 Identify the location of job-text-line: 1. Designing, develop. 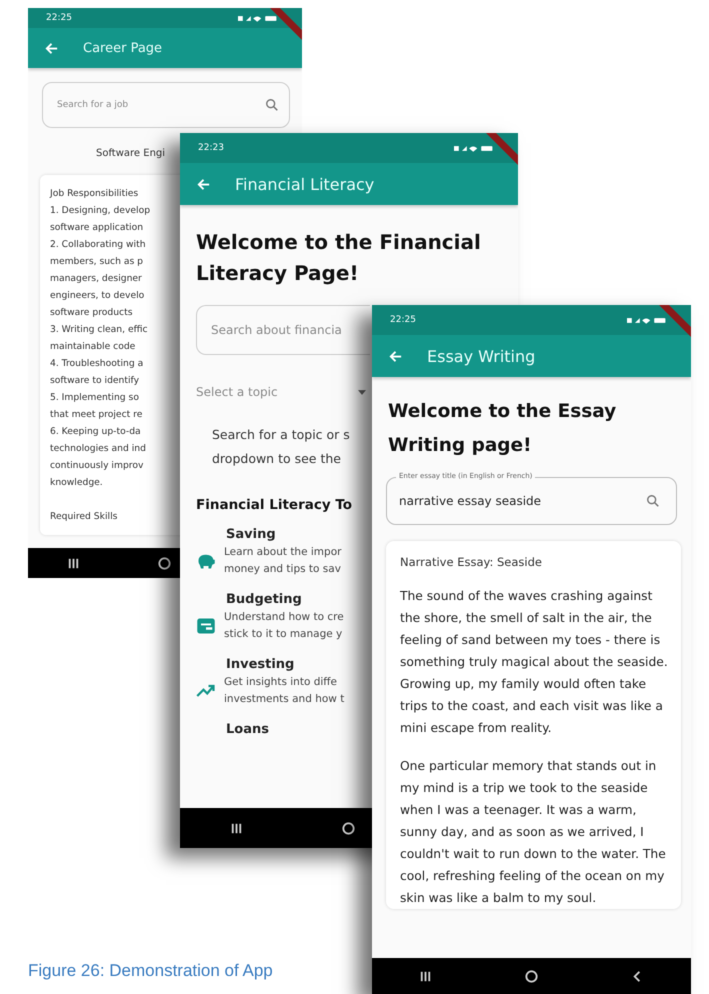
(100, 211).